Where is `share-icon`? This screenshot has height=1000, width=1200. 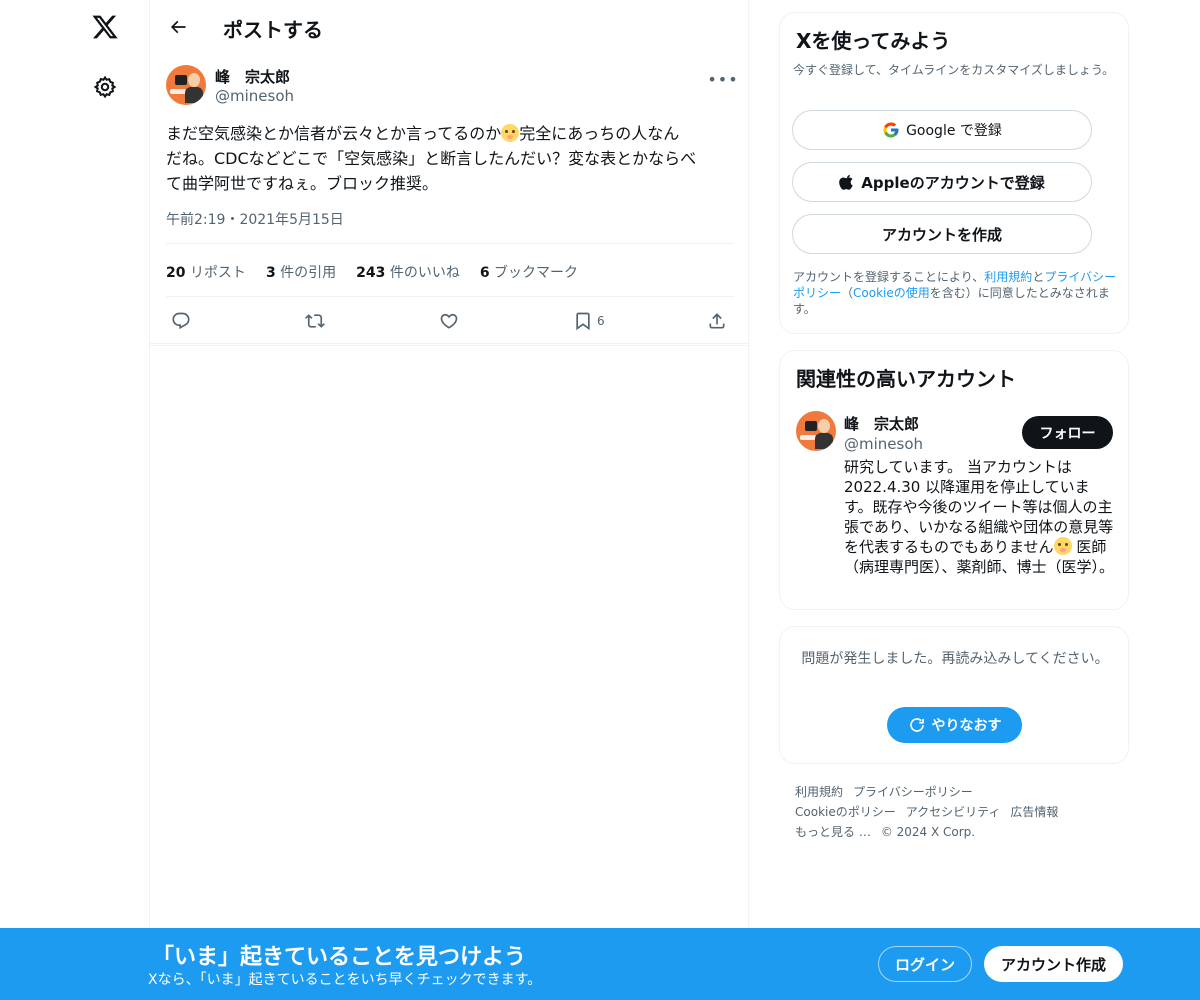 share-icon is located at coordinates (717, 321).